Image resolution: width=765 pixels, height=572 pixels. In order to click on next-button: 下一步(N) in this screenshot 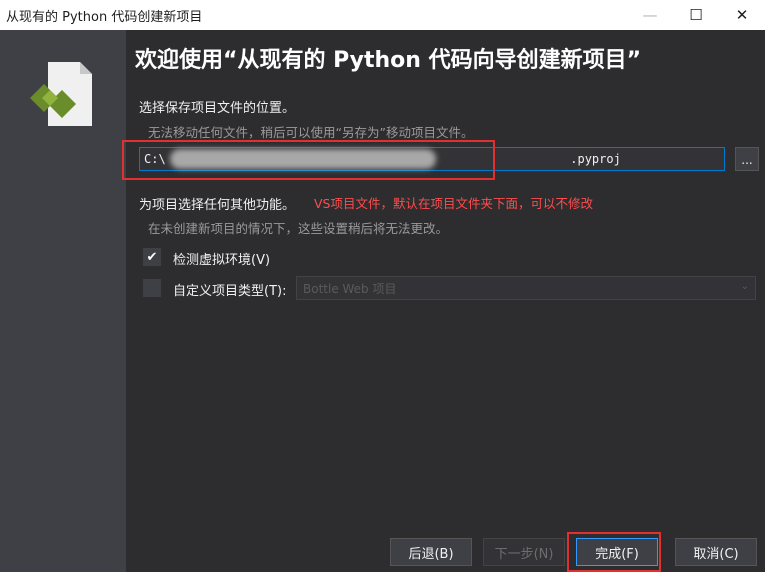, I will do `click(524, 552)`.